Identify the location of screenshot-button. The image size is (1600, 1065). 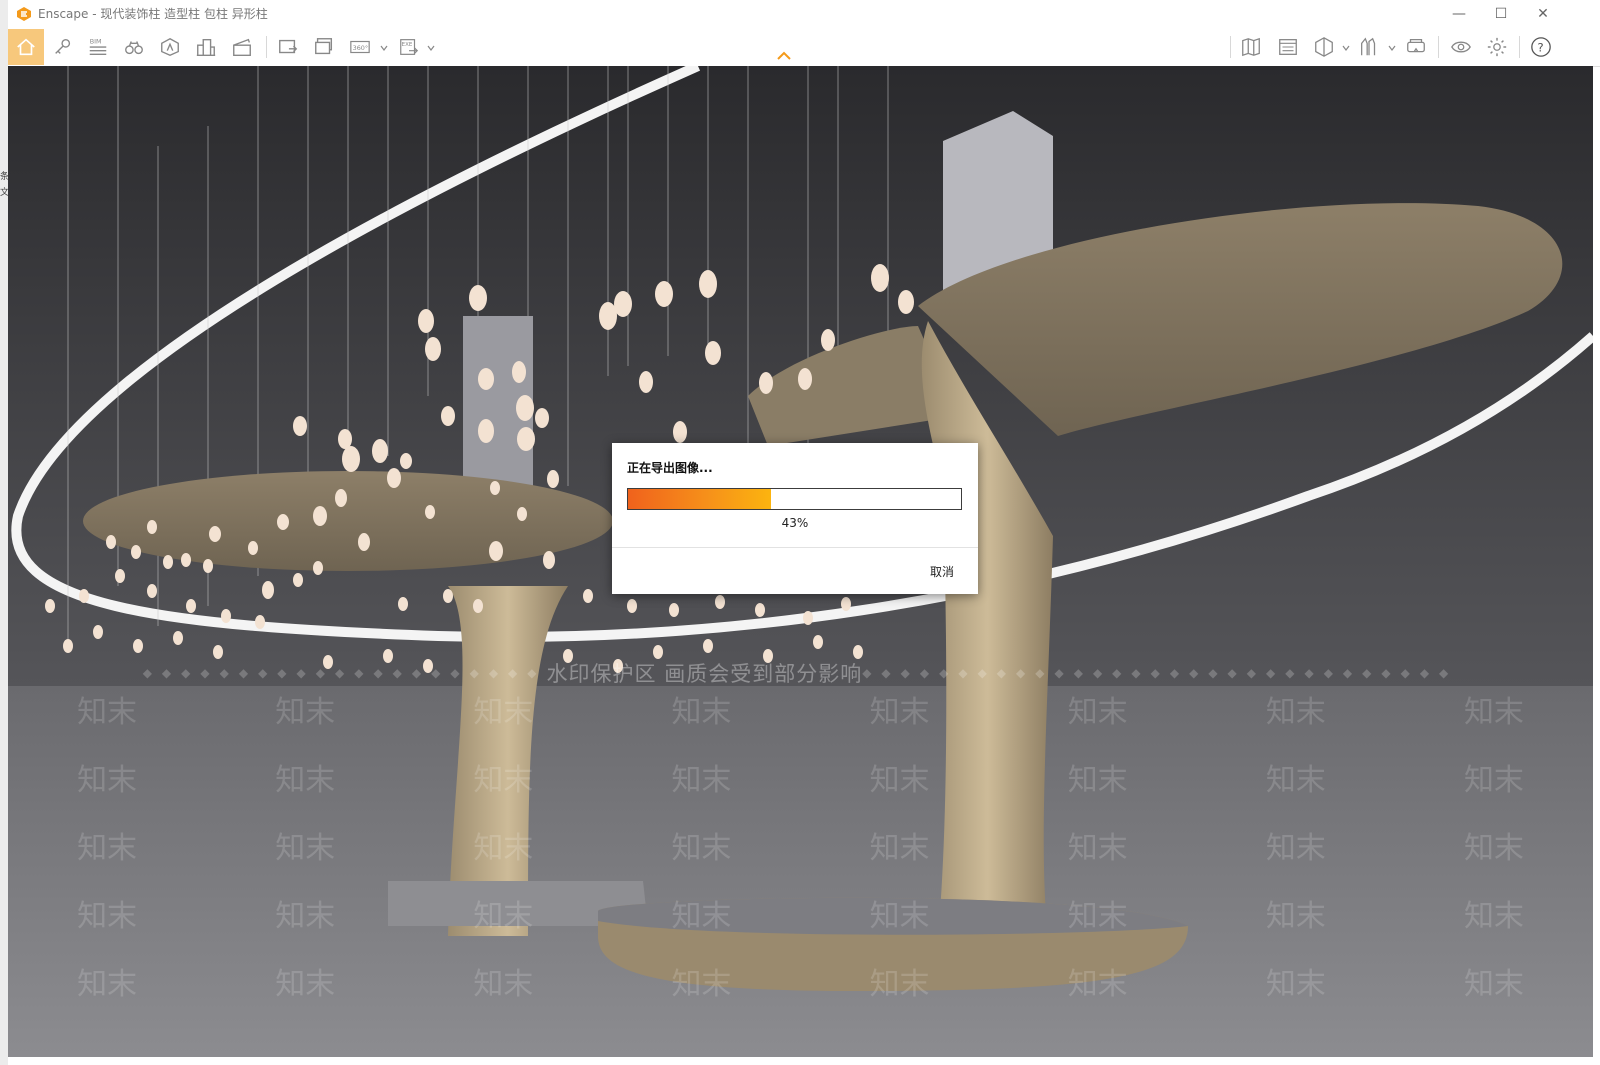
(288, 47).